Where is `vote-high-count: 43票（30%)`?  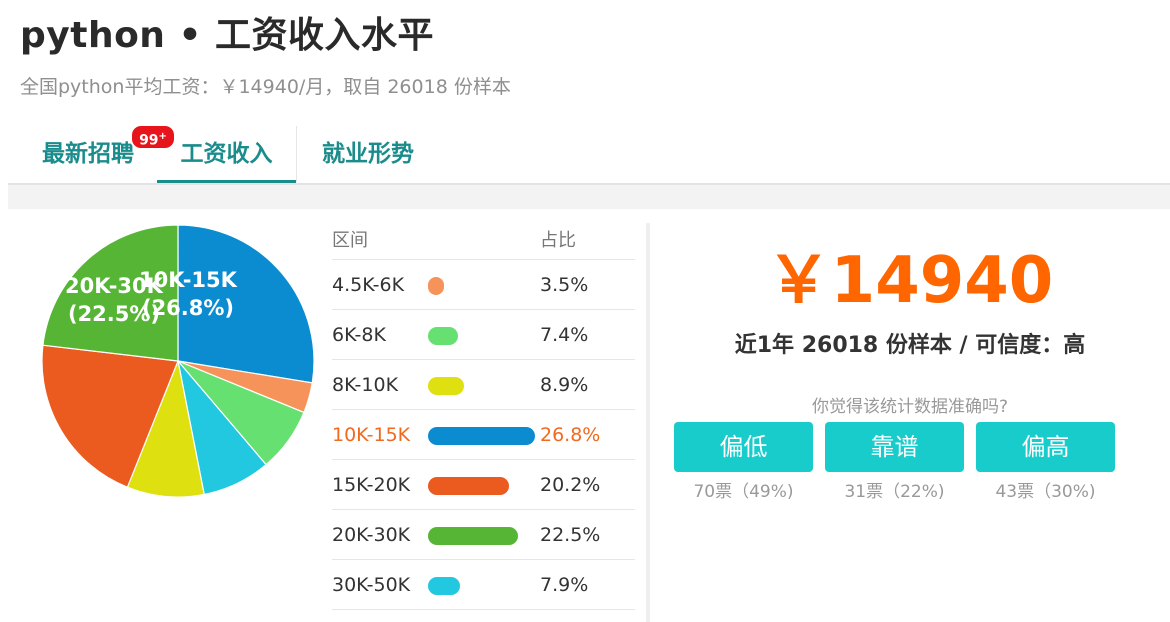 vote-high-count: 43票（30%) is located at coordinates (1045, 492).